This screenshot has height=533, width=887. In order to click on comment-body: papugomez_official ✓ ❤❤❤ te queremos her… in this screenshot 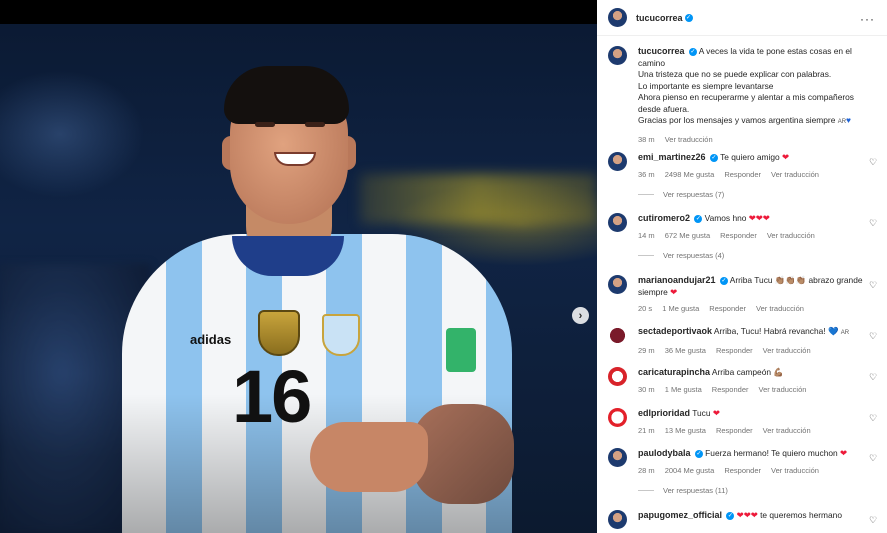, I will do `click(752, 519)`.